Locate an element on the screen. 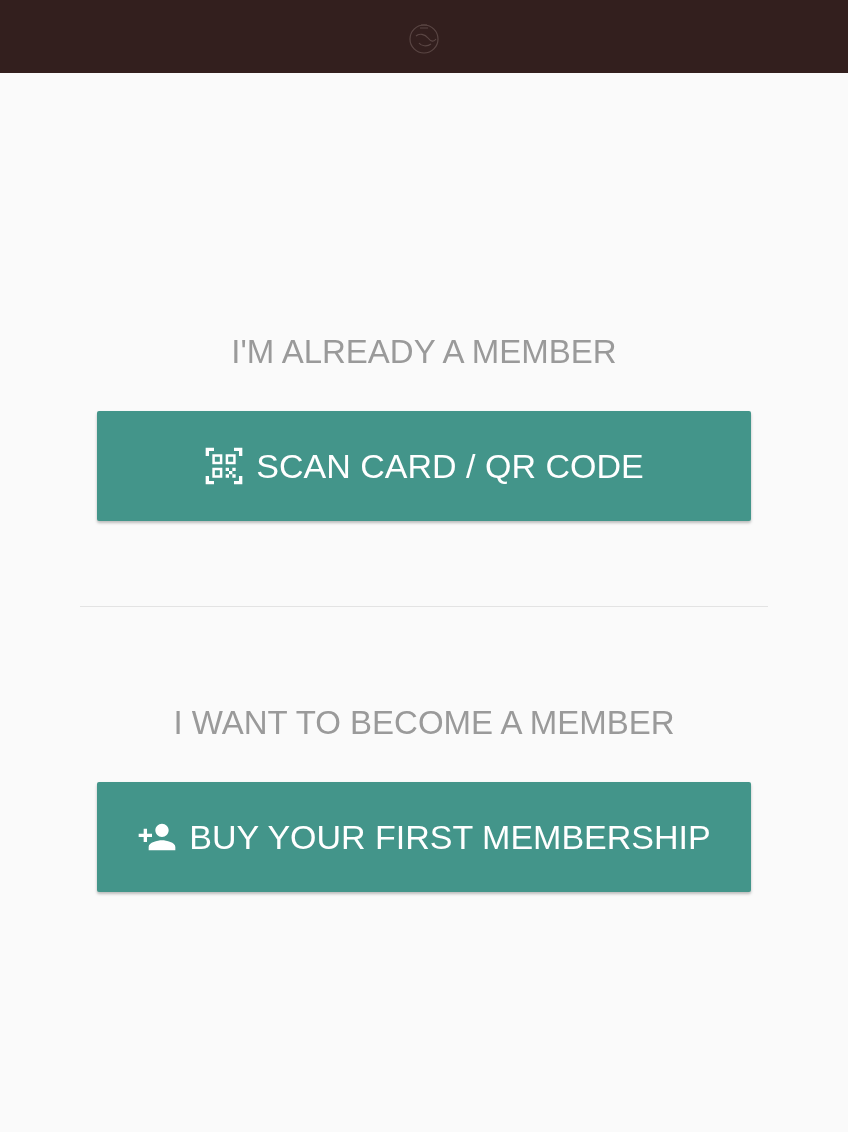  scan-button: SCAN CARD / QR CODE is located at coordinates (424, 466).